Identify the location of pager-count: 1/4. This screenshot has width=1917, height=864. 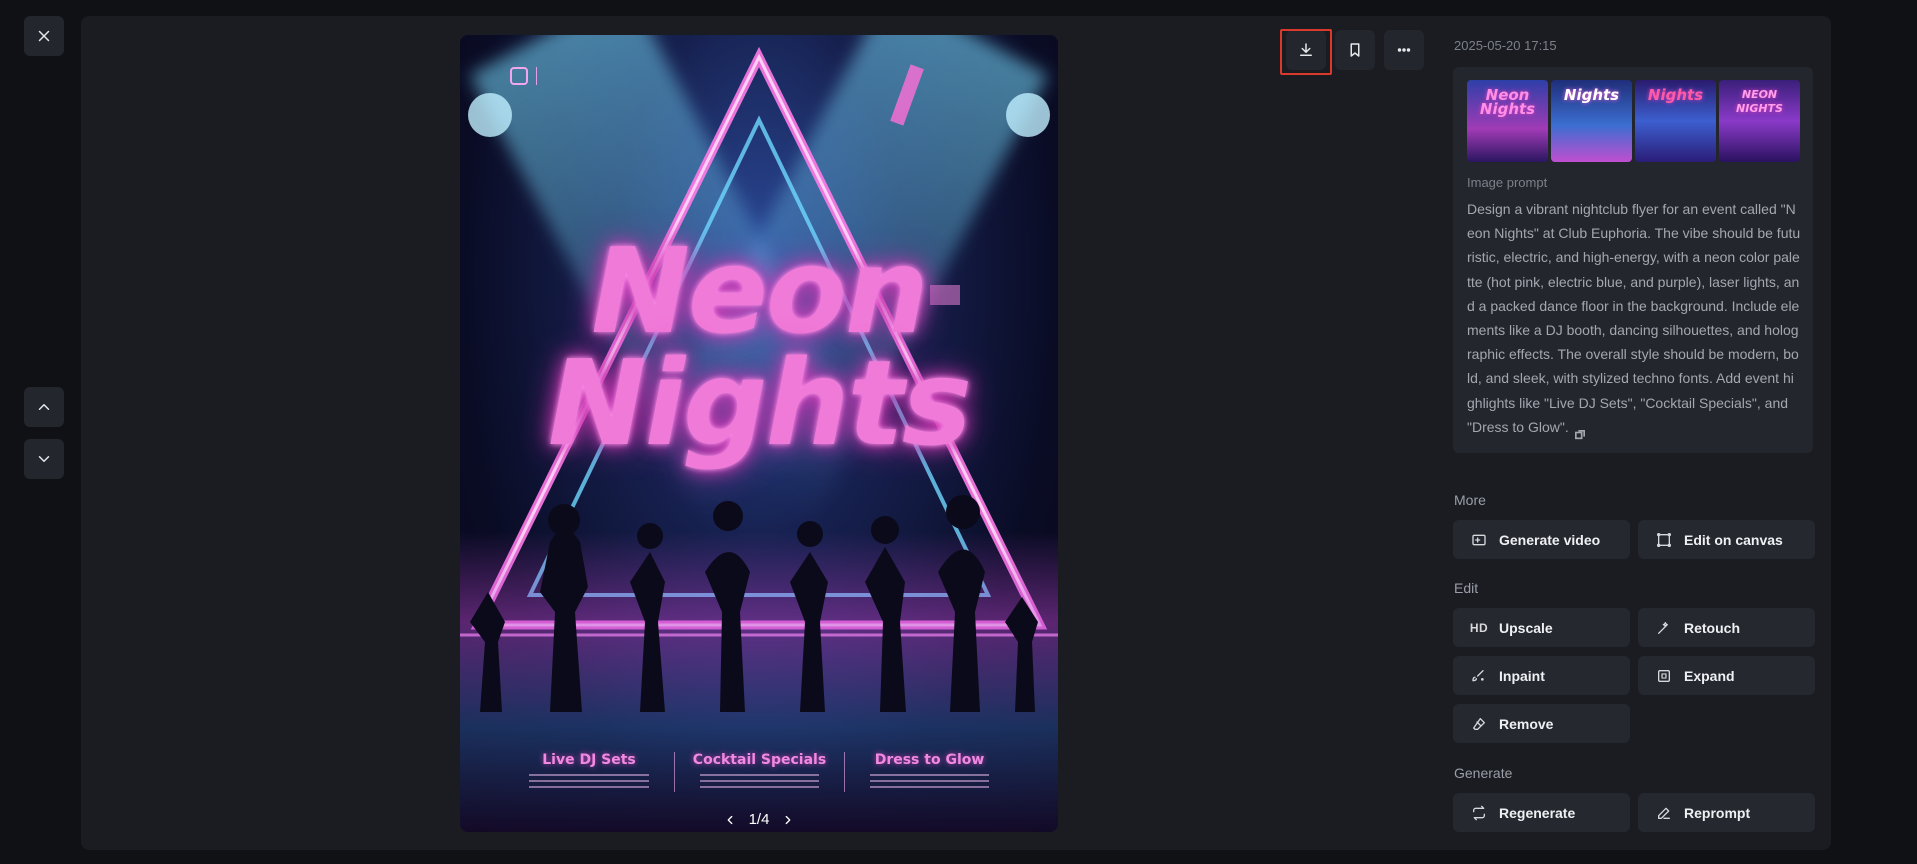
(759, 819).